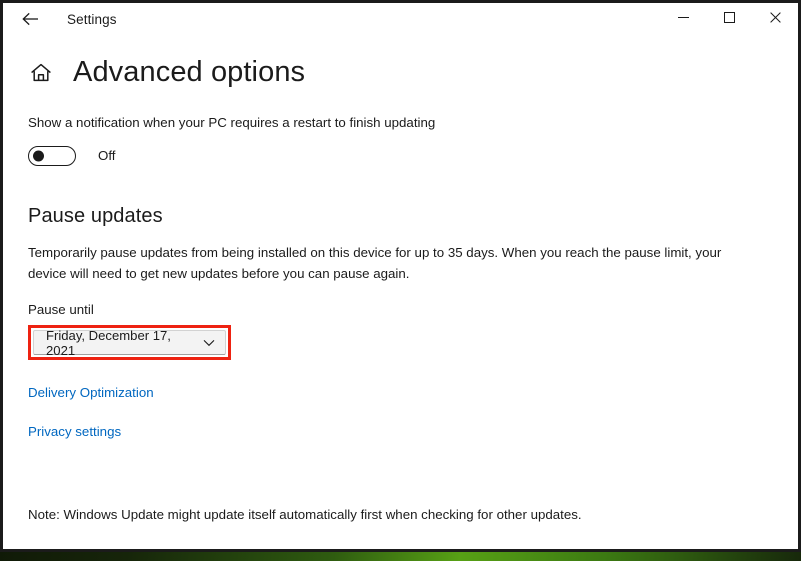  I want to click on pause-updates-heading: Pause updates, so click(95, 215).